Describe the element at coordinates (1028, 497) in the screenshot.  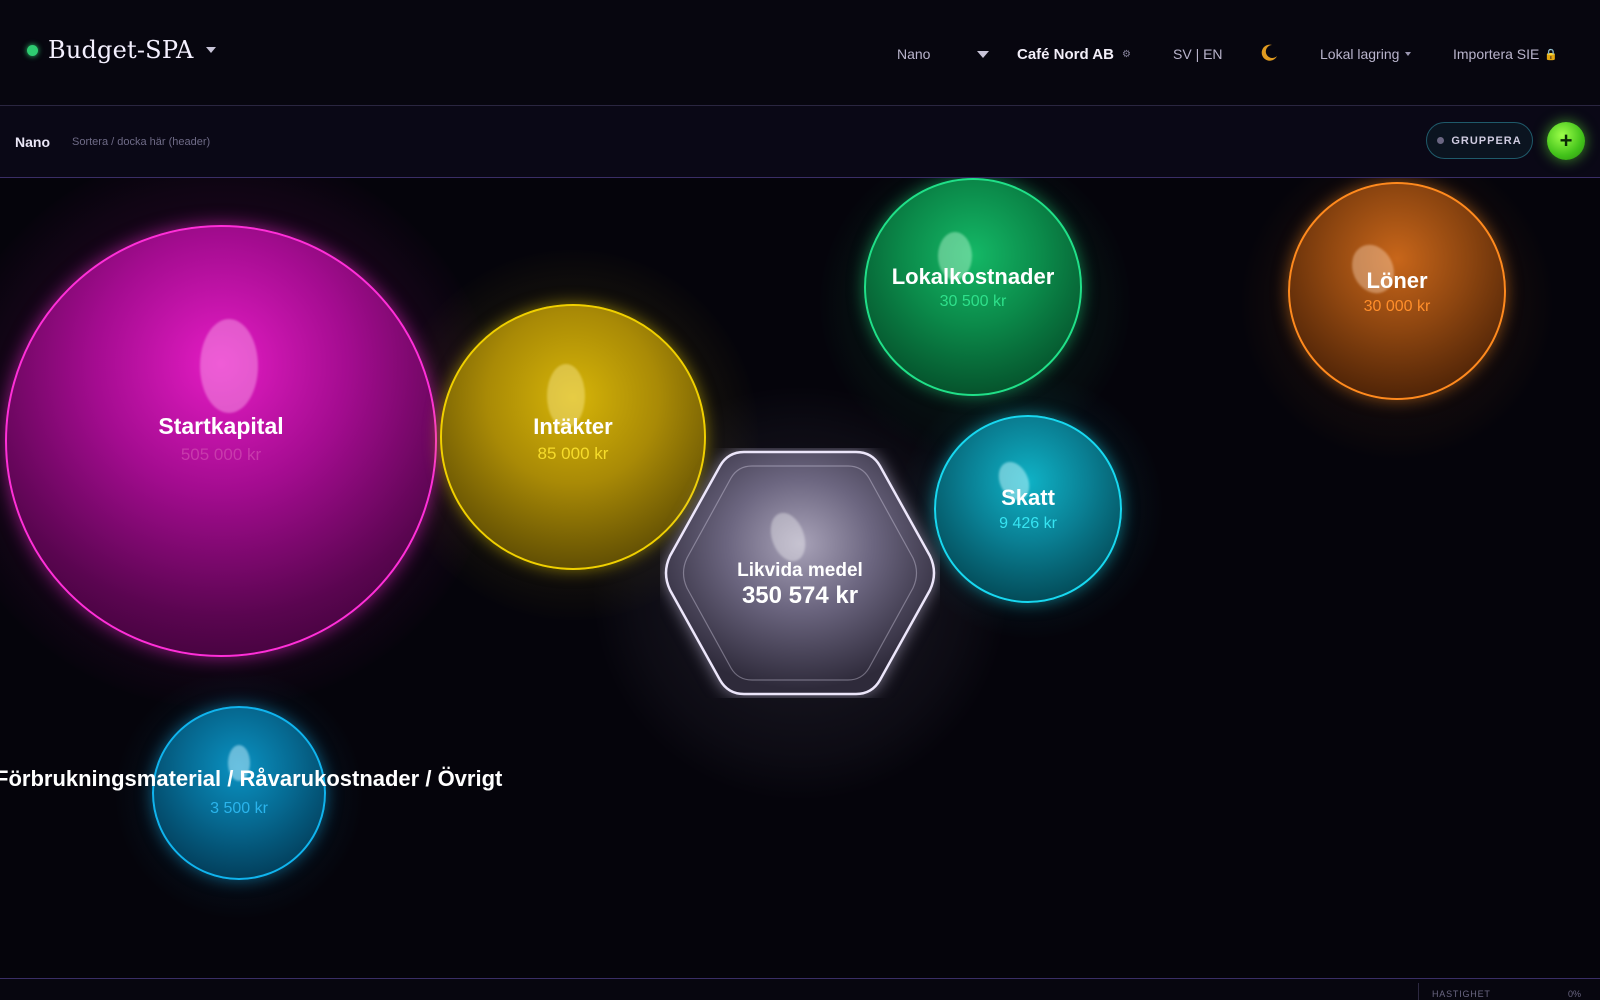
I see `bubble-name: Skatt` at that location.